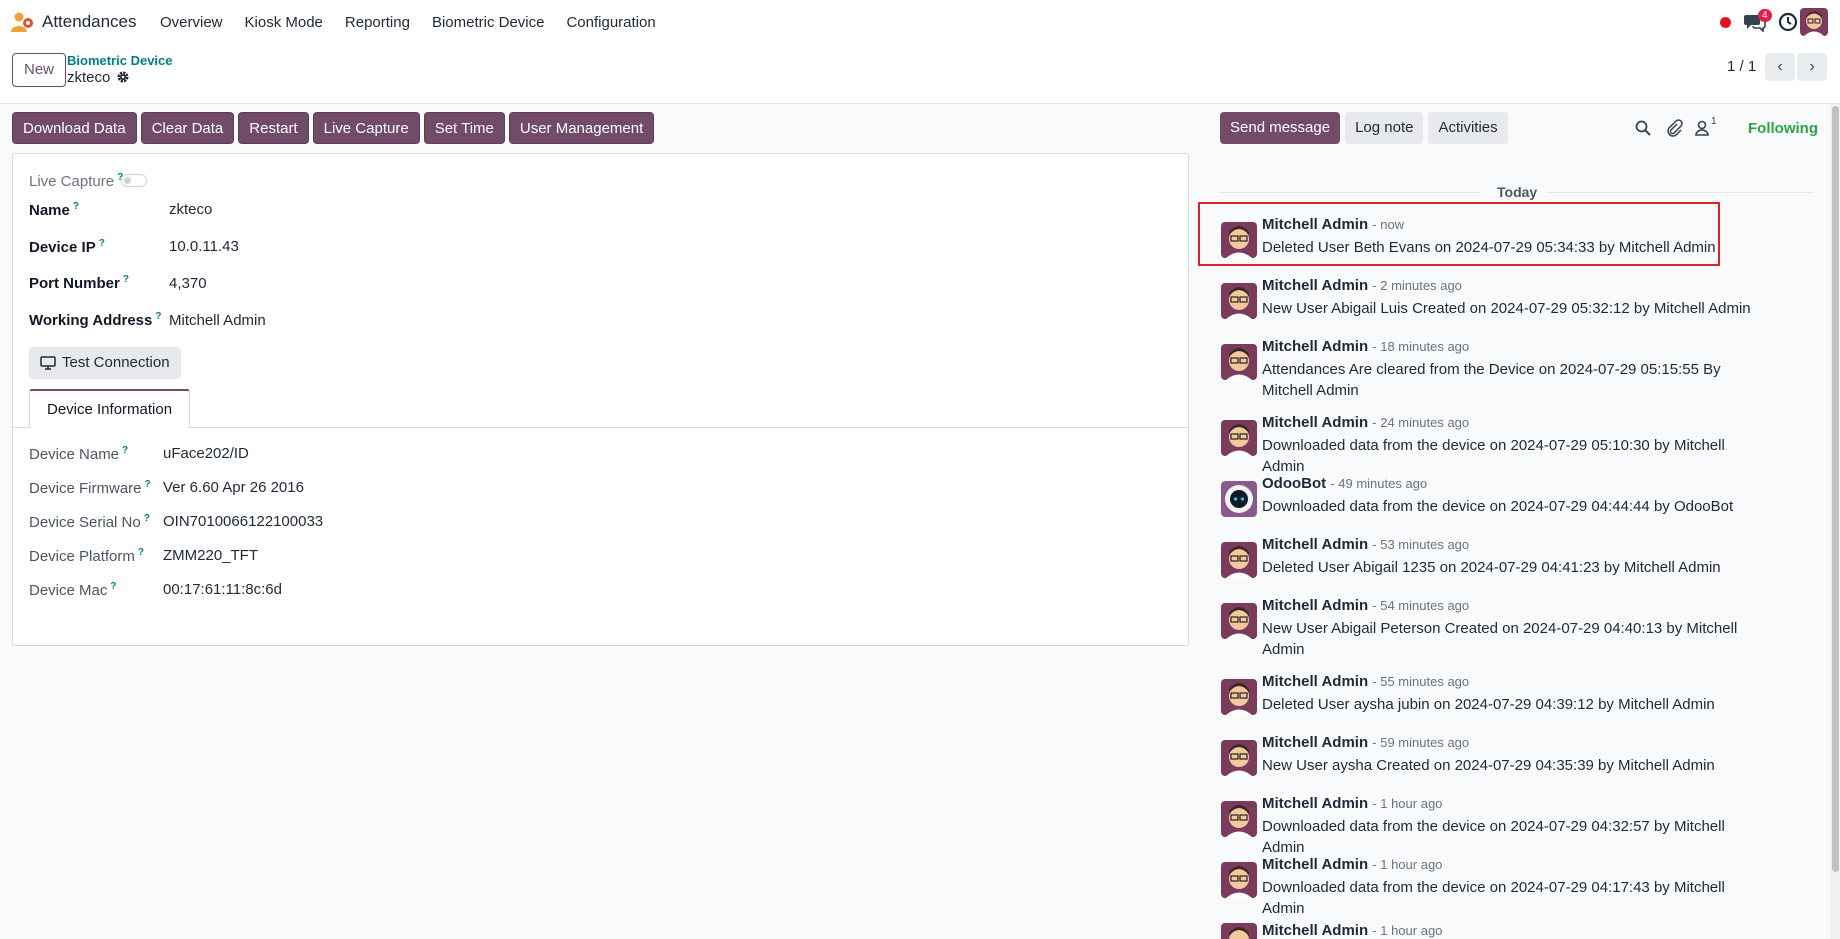  Describe the element at coordinates (233, 487) in the screenshot. I see `device-firmware-value: Ver 6.60 Apr 26 2016` at that location.